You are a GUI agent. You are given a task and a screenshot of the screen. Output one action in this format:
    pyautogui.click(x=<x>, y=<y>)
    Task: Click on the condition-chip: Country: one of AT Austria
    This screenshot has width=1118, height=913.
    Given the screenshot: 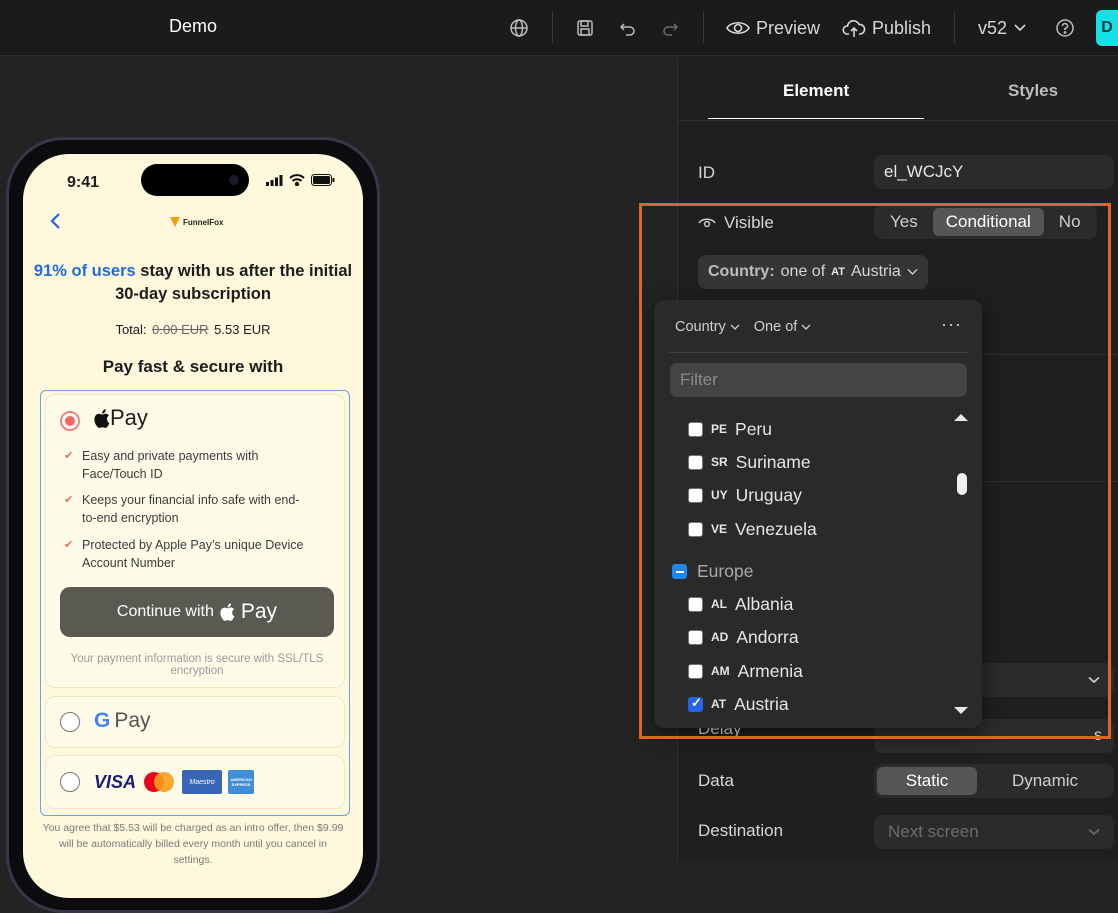 What is the action you would take?
    pyautogui.click(x=813, y=272)
    